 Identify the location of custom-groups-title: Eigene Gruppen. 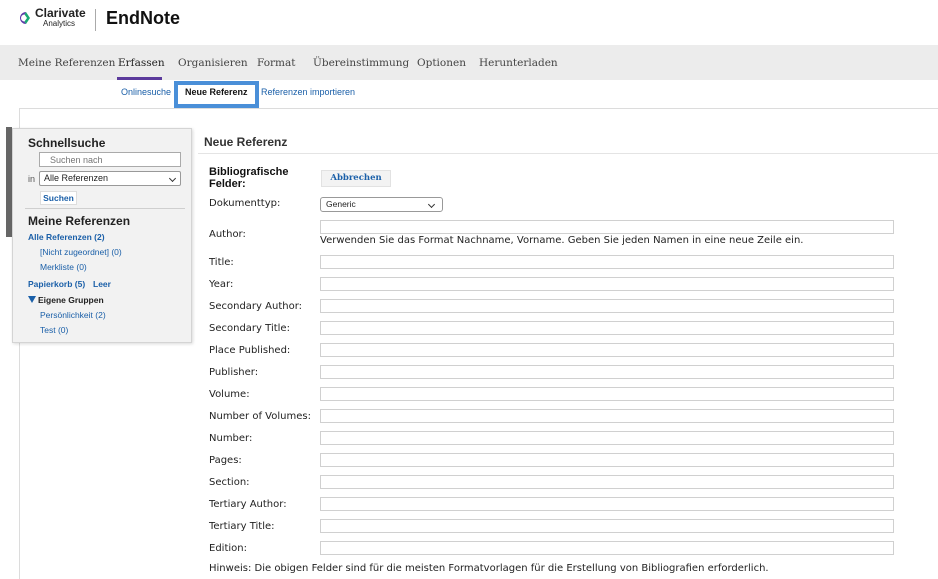
(71, 300).